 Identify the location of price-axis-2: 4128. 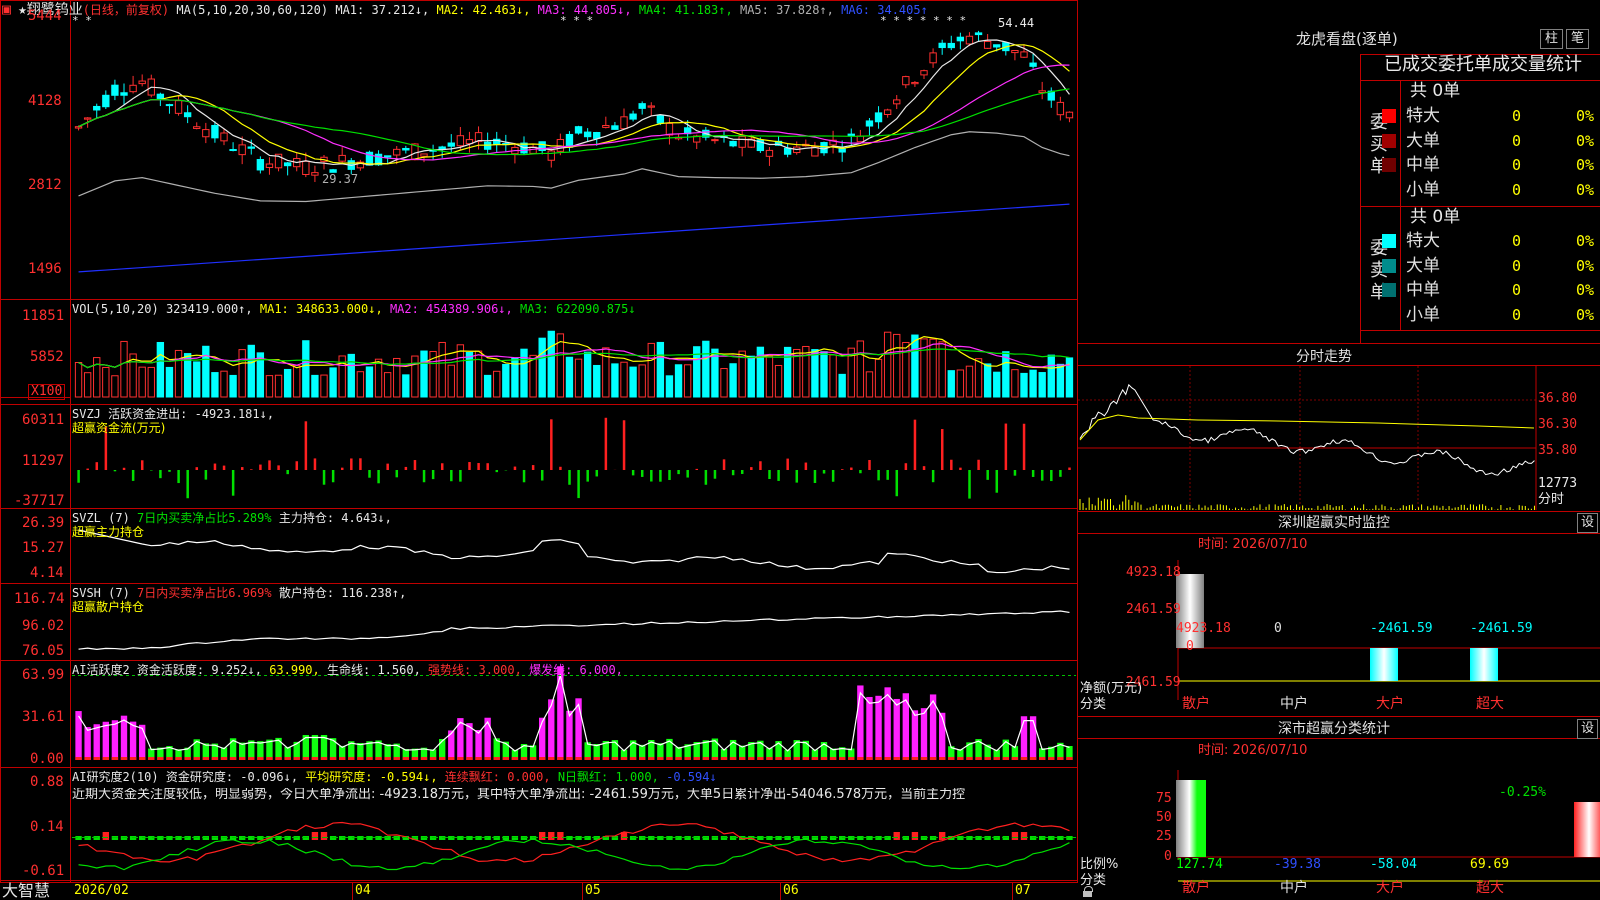
(45, 101).